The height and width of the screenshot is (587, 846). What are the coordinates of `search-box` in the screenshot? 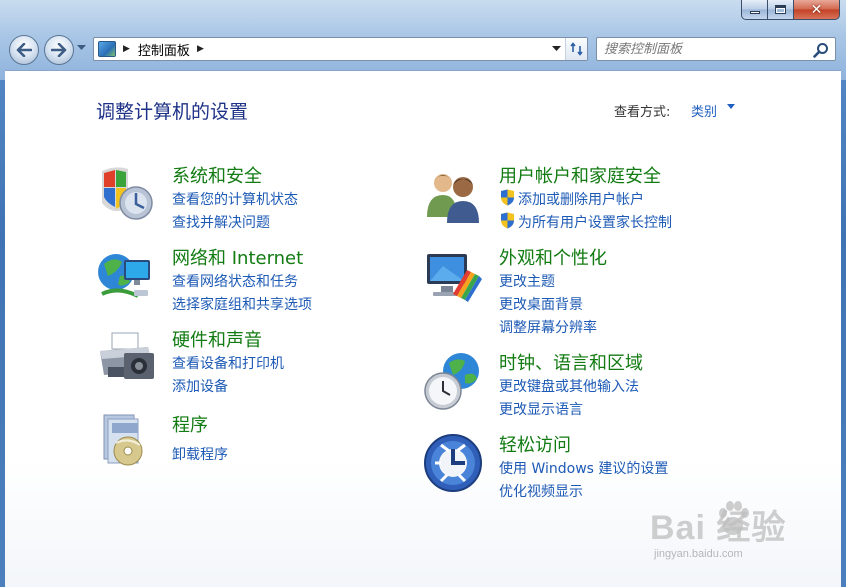 It's located at (716, 49).